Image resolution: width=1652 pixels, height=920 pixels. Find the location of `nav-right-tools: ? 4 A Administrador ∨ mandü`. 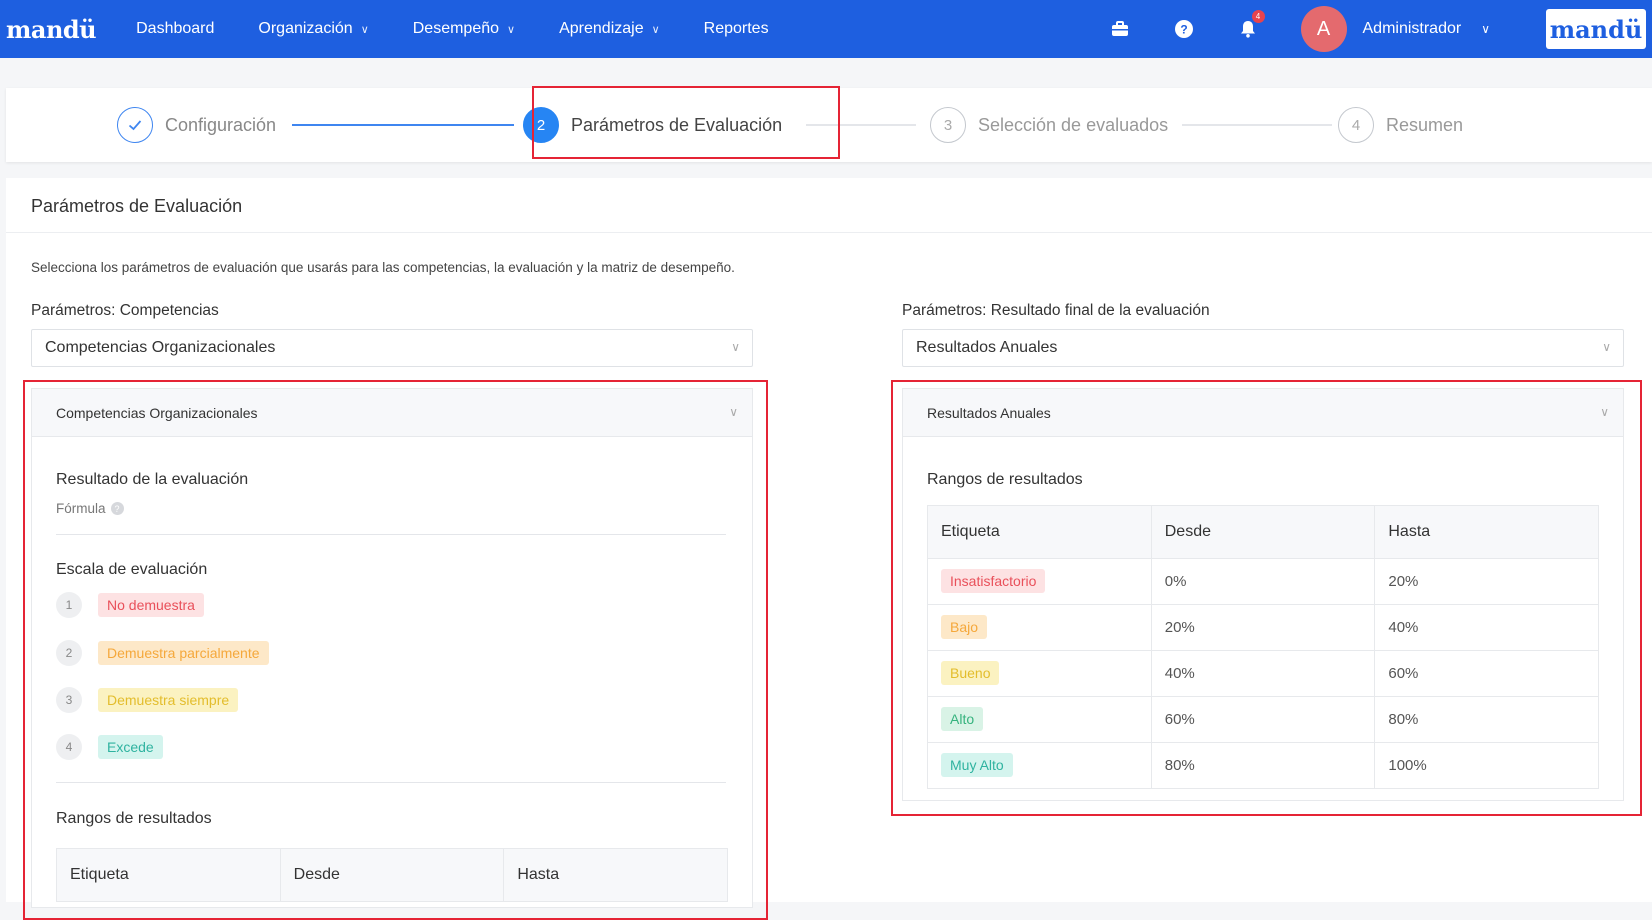

nav-right-tools: ? 4 A Administrador ∨ mandü is located at coordinates (1380, 29).